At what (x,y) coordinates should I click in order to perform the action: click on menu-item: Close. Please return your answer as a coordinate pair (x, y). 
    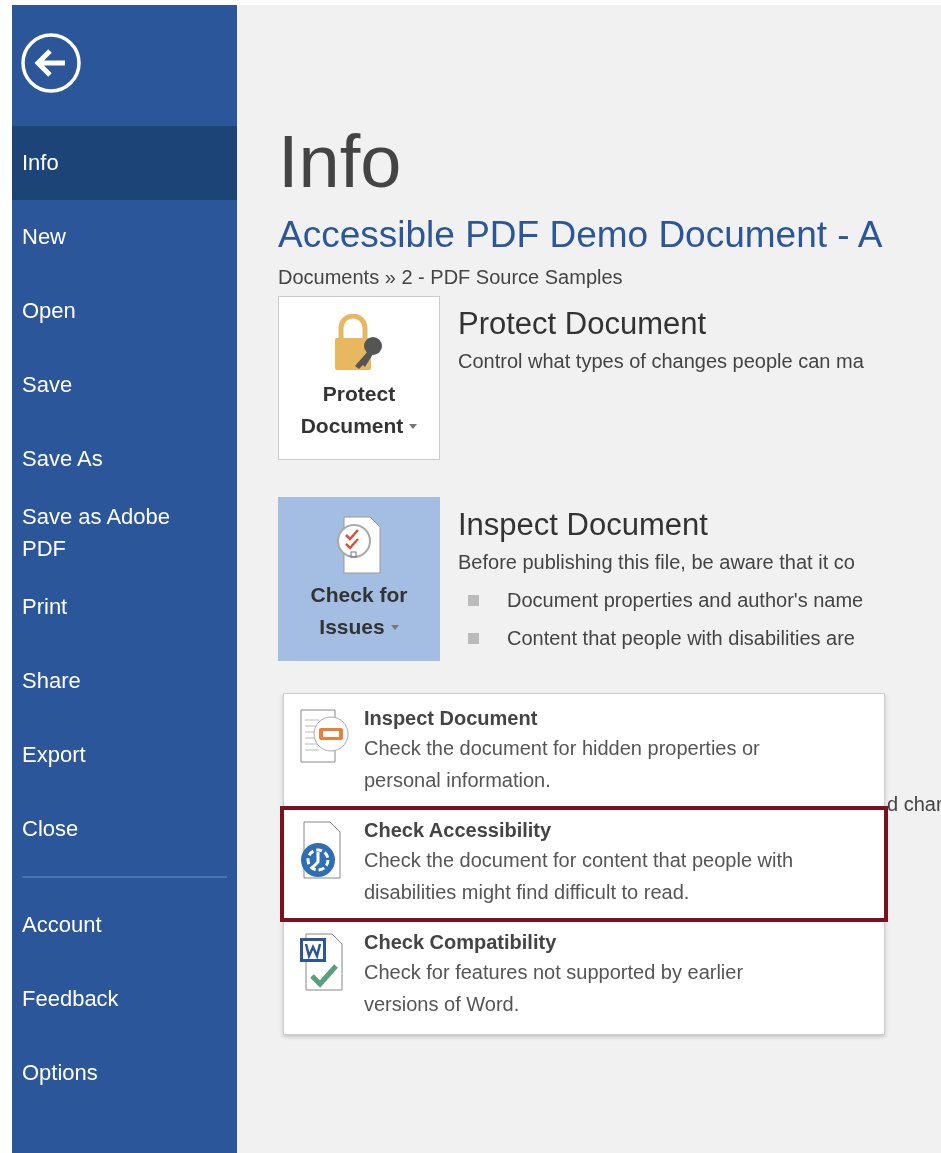
    Looking at the image, I should click on (124, 829).